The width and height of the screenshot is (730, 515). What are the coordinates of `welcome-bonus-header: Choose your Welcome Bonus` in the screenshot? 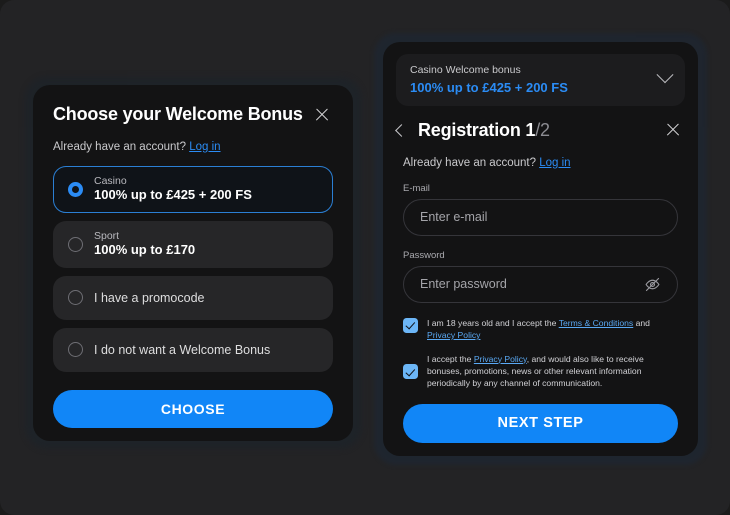 It's located at (193, 105).